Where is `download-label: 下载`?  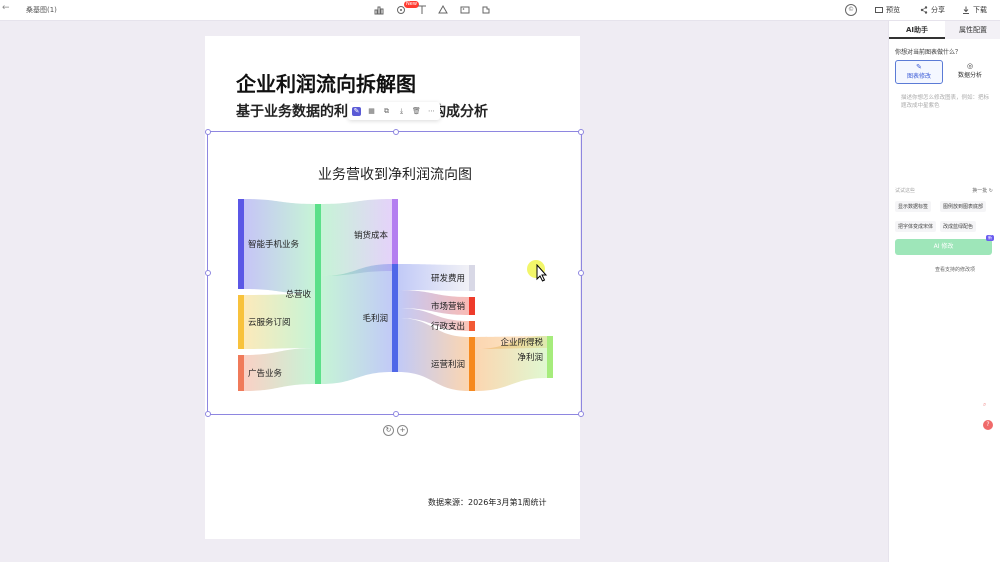 download-label: 下载 is located at coordinates (980, 10).